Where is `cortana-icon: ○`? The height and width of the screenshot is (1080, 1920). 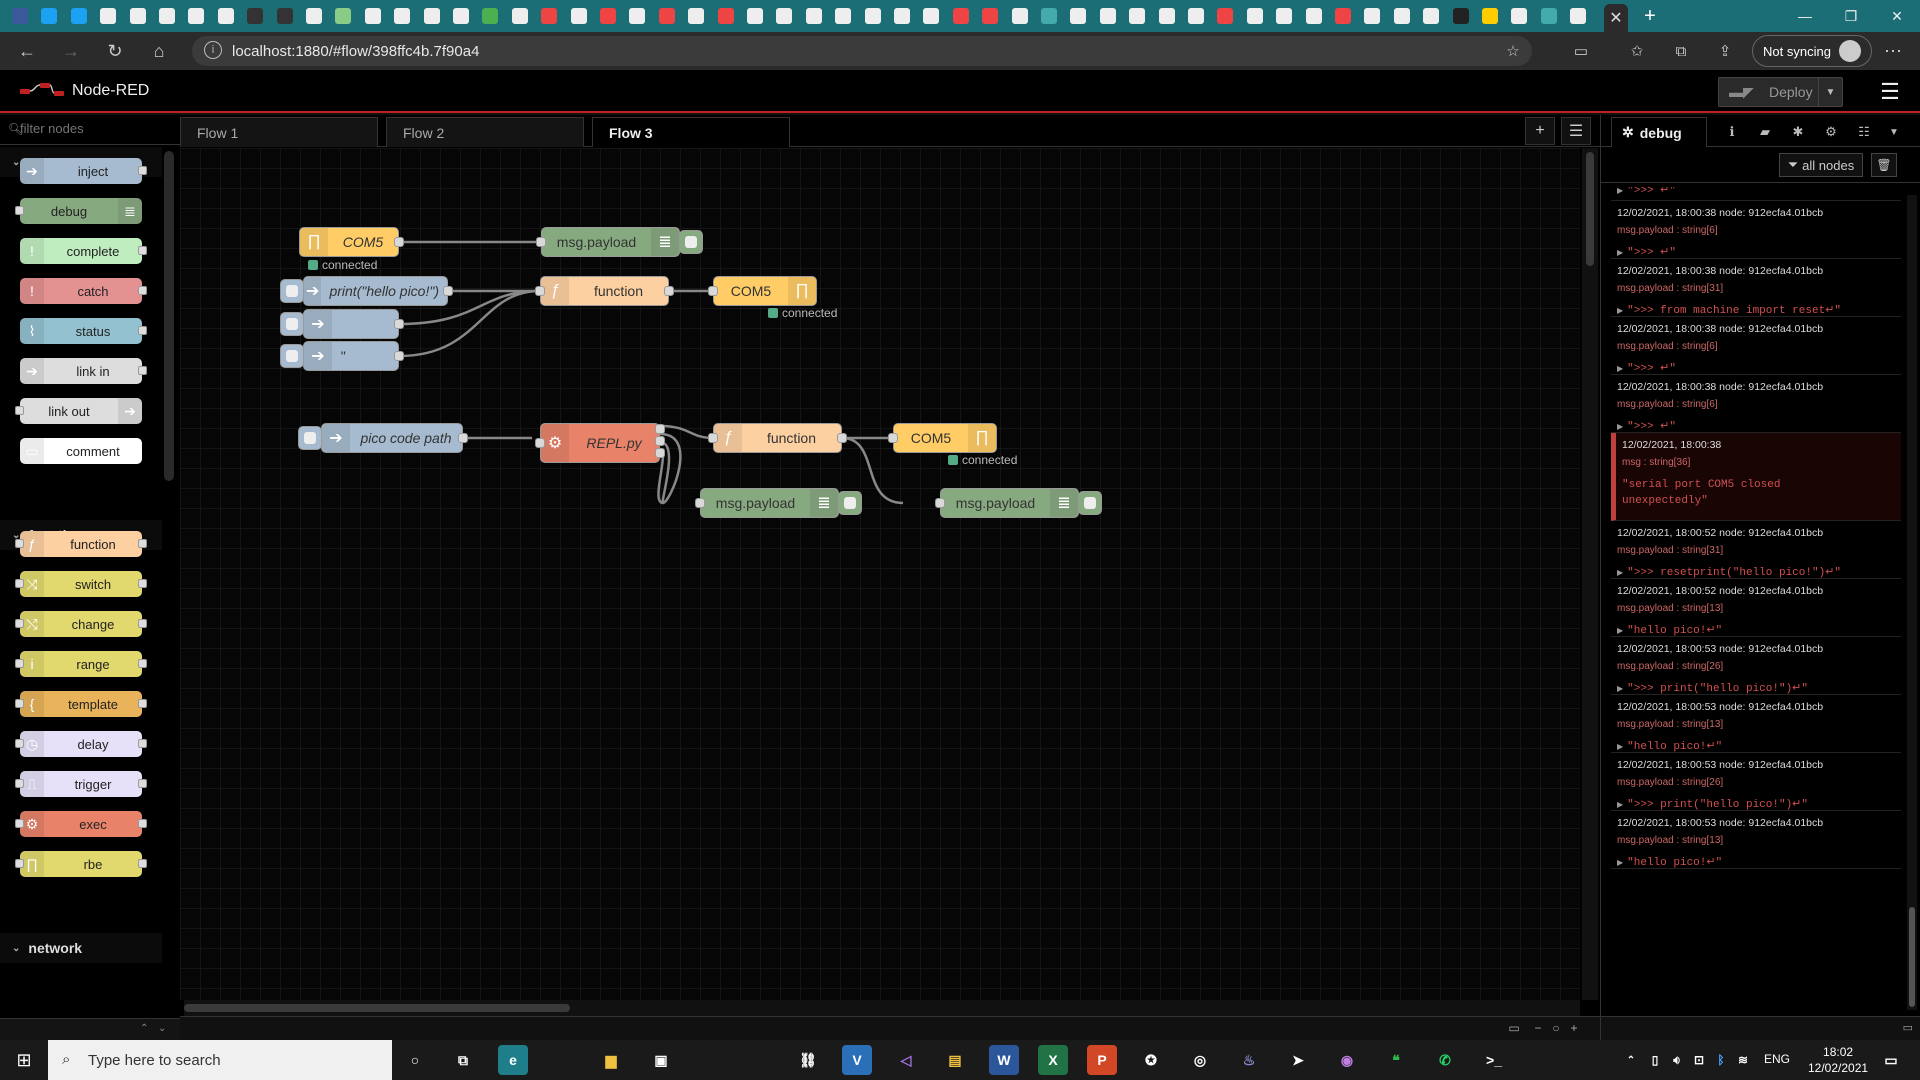
cortana-icon: ○ is located at coordinates (415, 1060).